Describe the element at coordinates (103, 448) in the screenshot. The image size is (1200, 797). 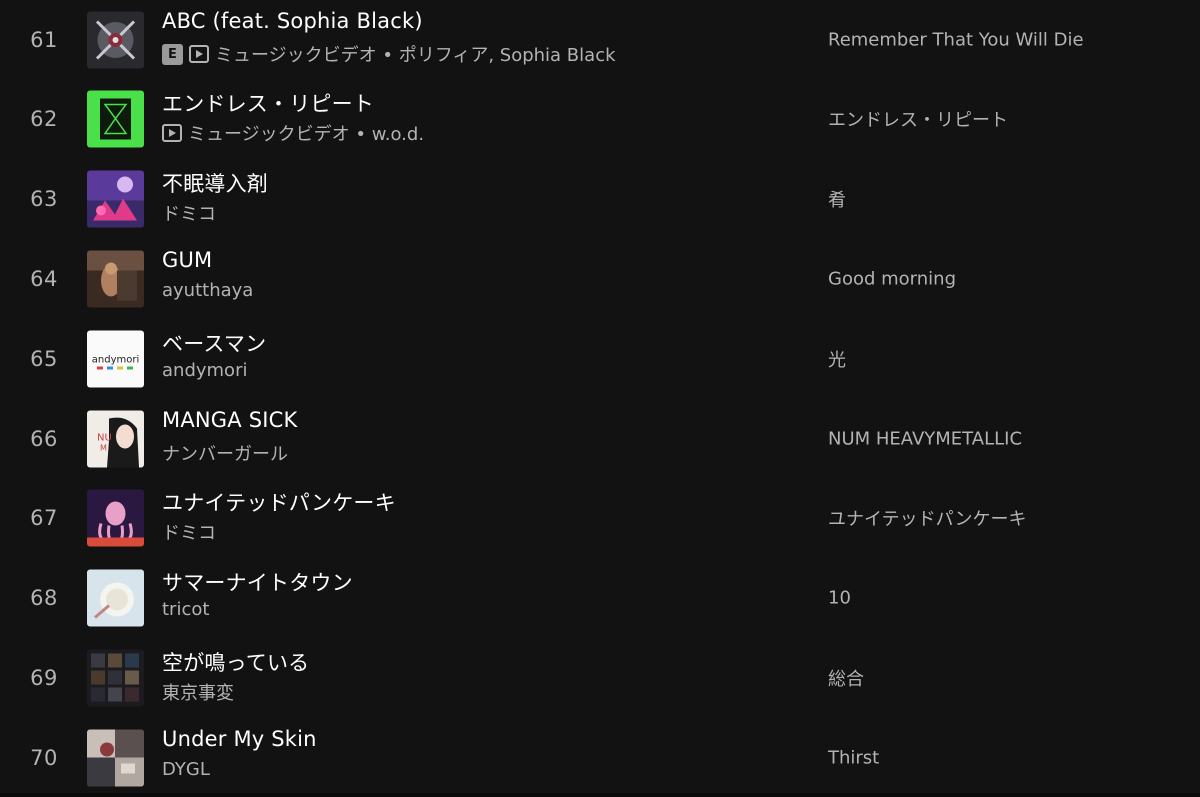
I see `svg-text: M` at that location.